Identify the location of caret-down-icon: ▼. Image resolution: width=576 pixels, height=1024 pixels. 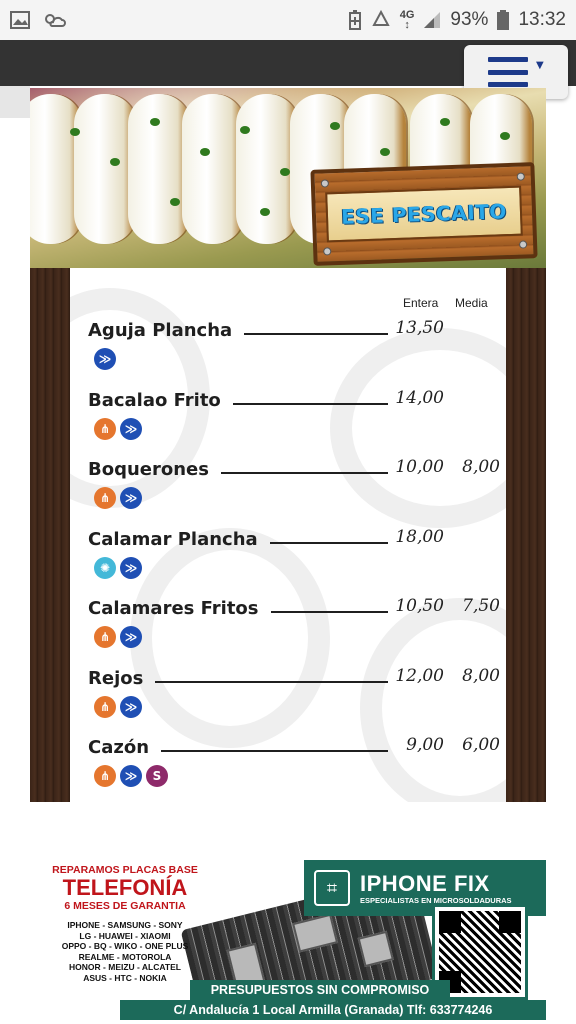
(540, 65).